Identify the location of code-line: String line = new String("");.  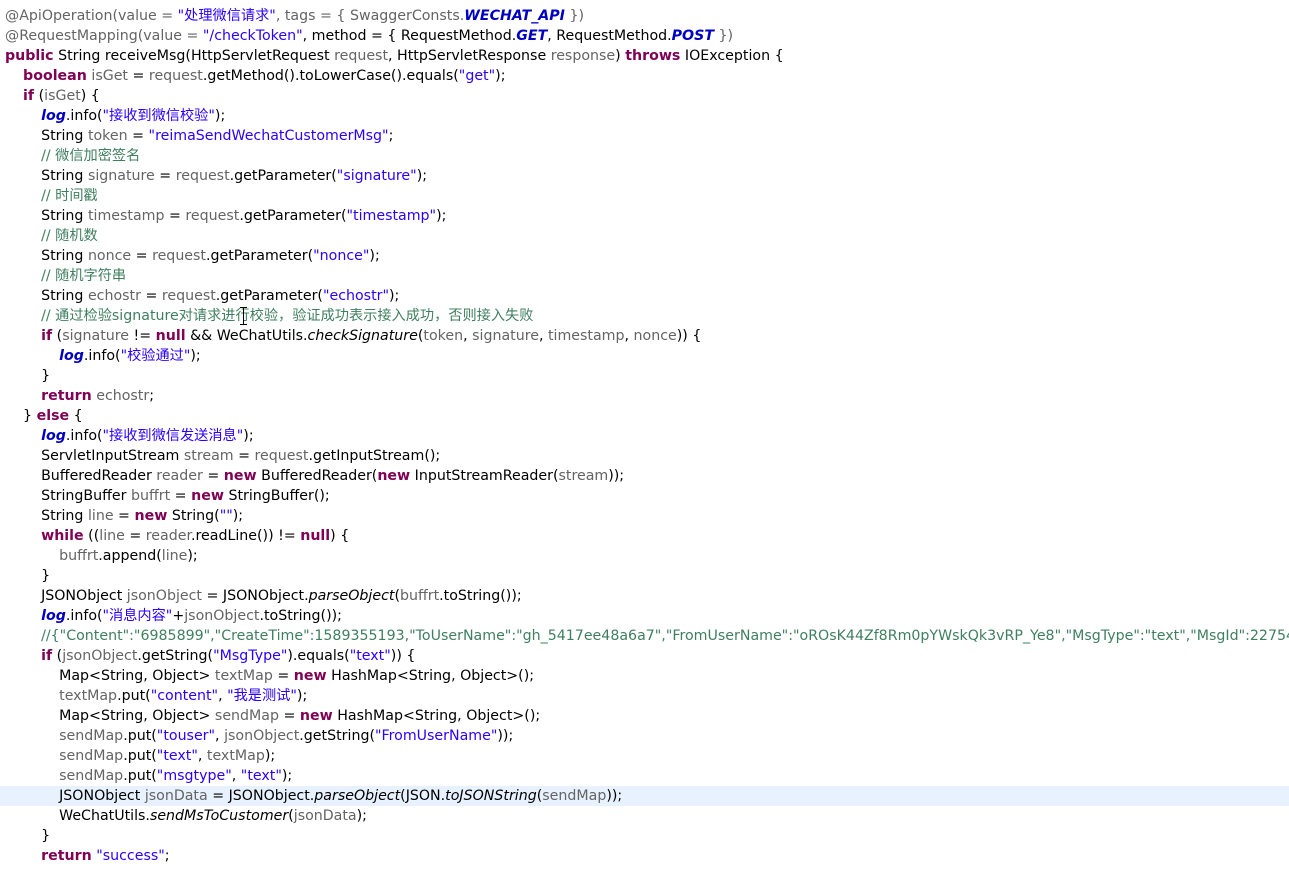
(644, 516).